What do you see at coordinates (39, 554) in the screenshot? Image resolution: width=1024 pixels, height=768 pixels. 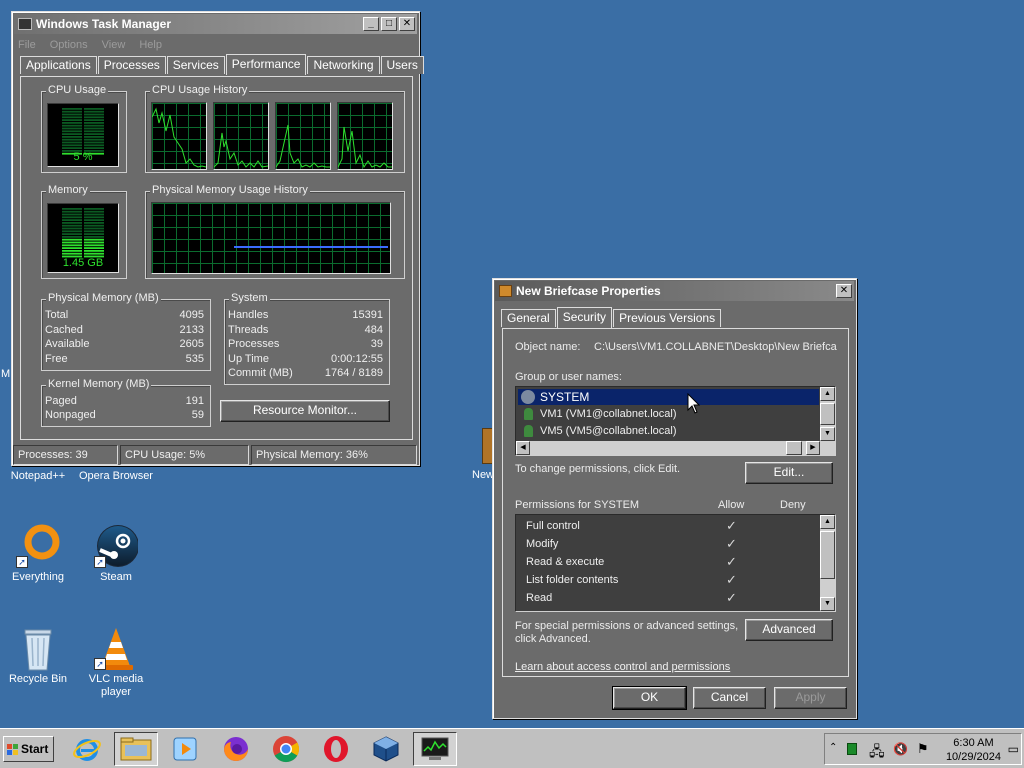 I see `desktop-icon-everything: ➚ Everything` at bounding box center [39, 554].